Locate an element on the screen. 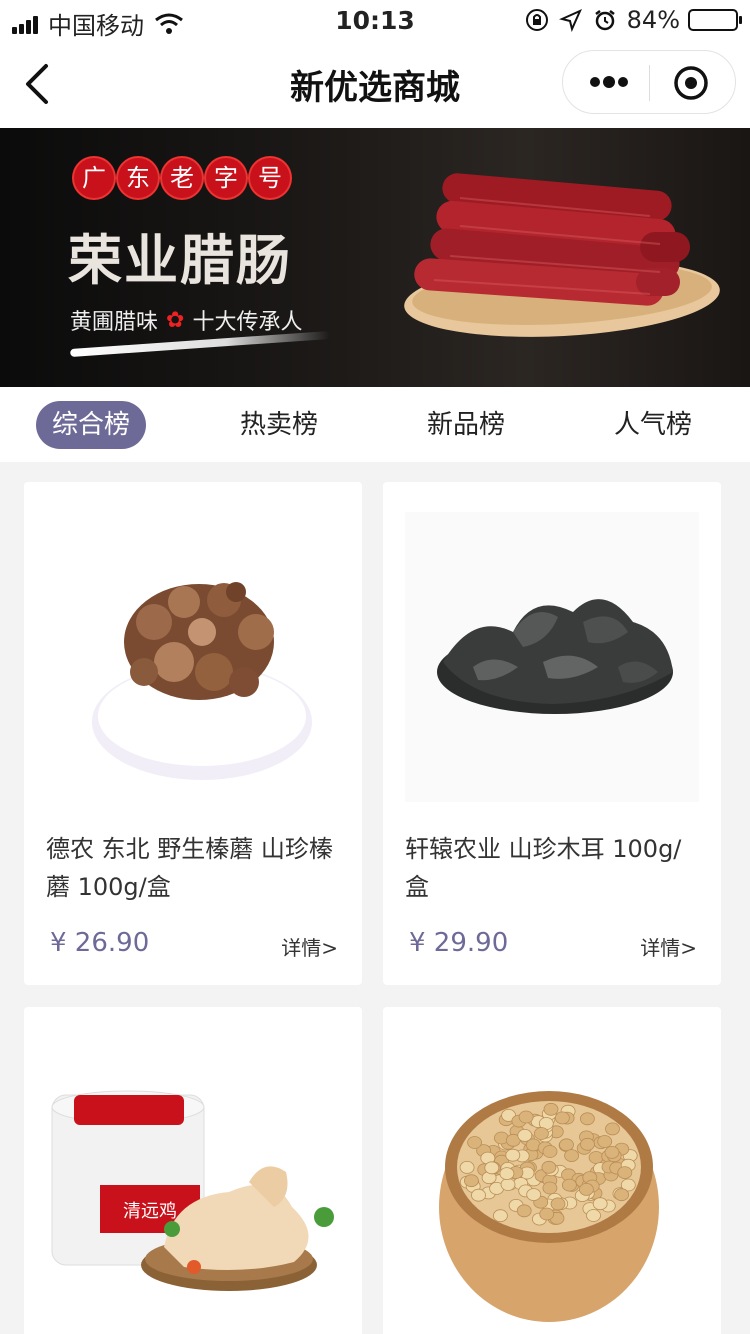  sausage-plate-image is located at coordinates (562, 255).